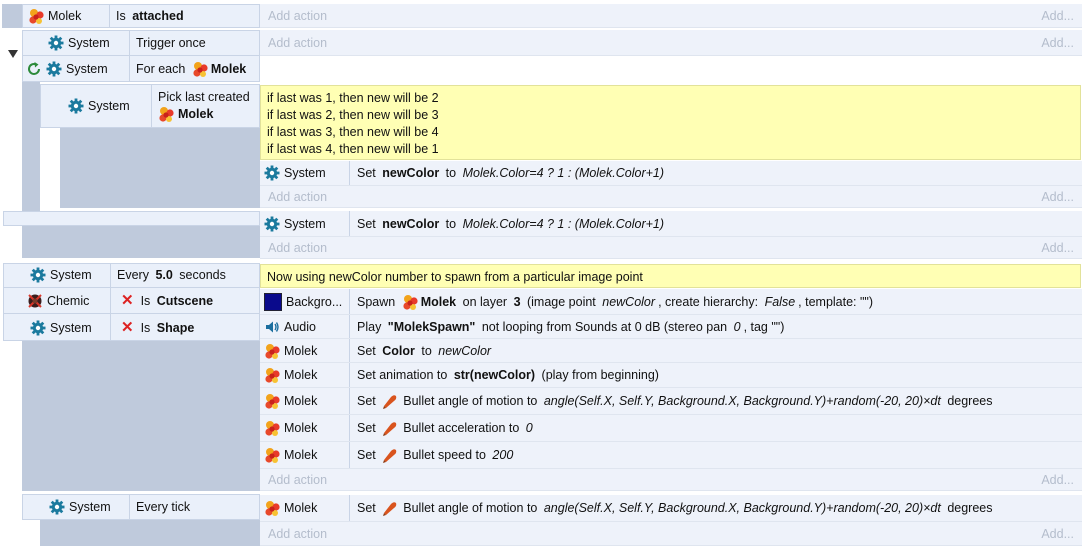 Image resolution: width=1083 pixels, height=548 pixels. Describe the element at coordinates (420, 351) in the screenshot. I see `action-text: Set Color to newColor` at that location.